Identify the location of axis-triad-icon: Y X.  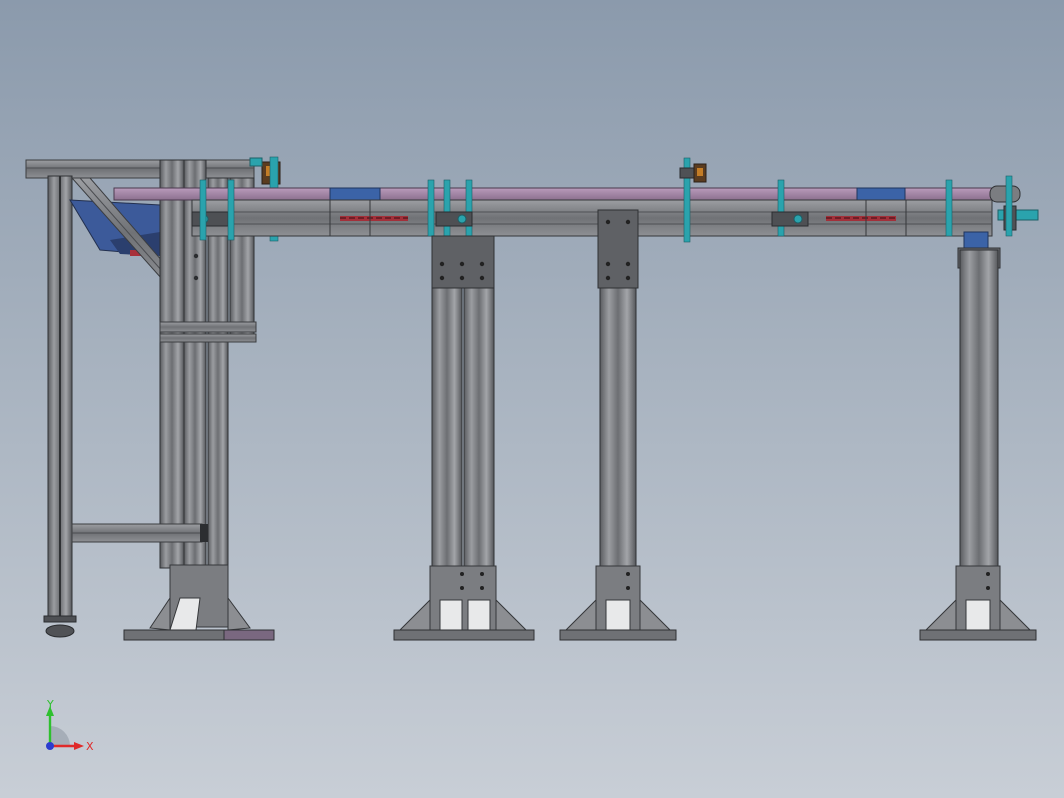
(70, 725).